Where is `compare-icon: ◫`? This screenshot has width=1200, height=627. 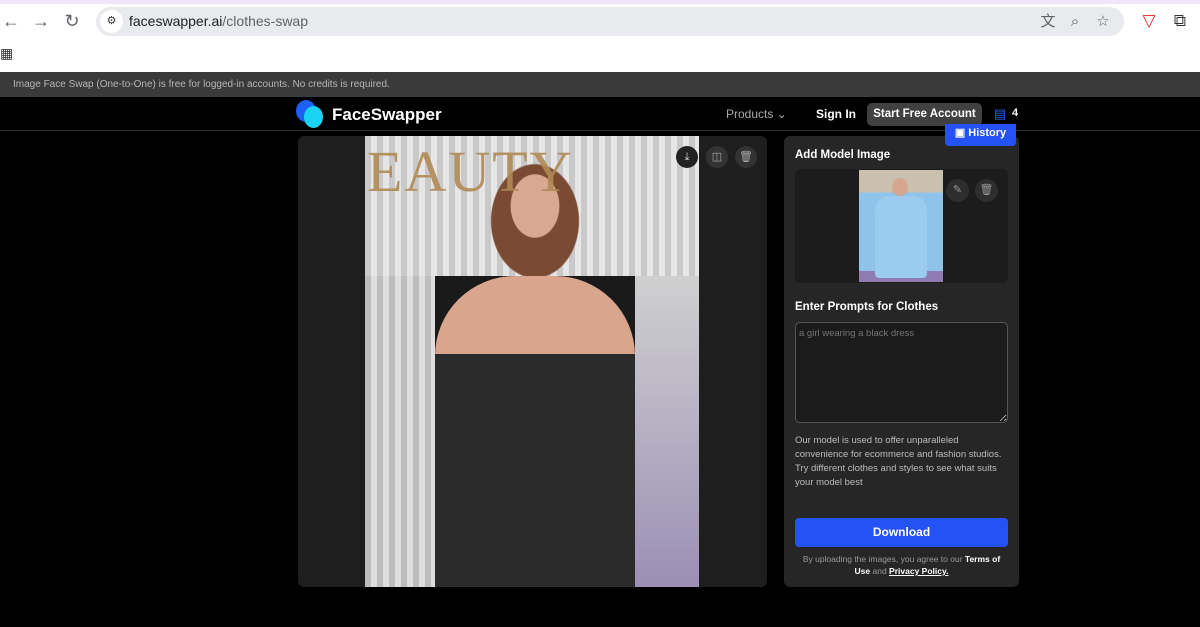
compare-icon: ◫ is located at coordinates (717, 157).